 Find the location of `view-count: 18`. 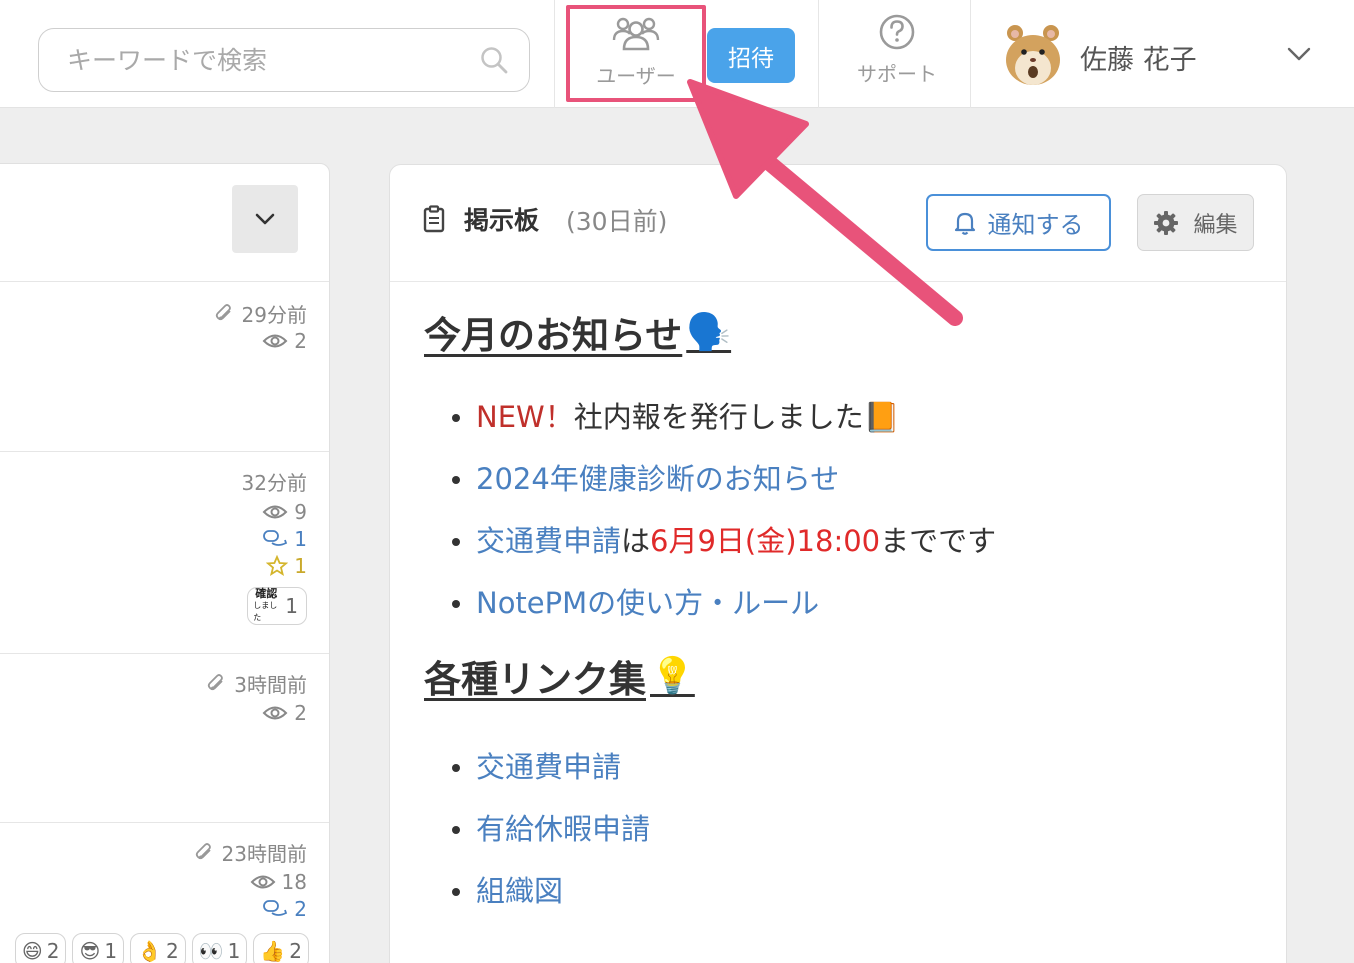

view-count: 18 is located at coordinates (294, 881).